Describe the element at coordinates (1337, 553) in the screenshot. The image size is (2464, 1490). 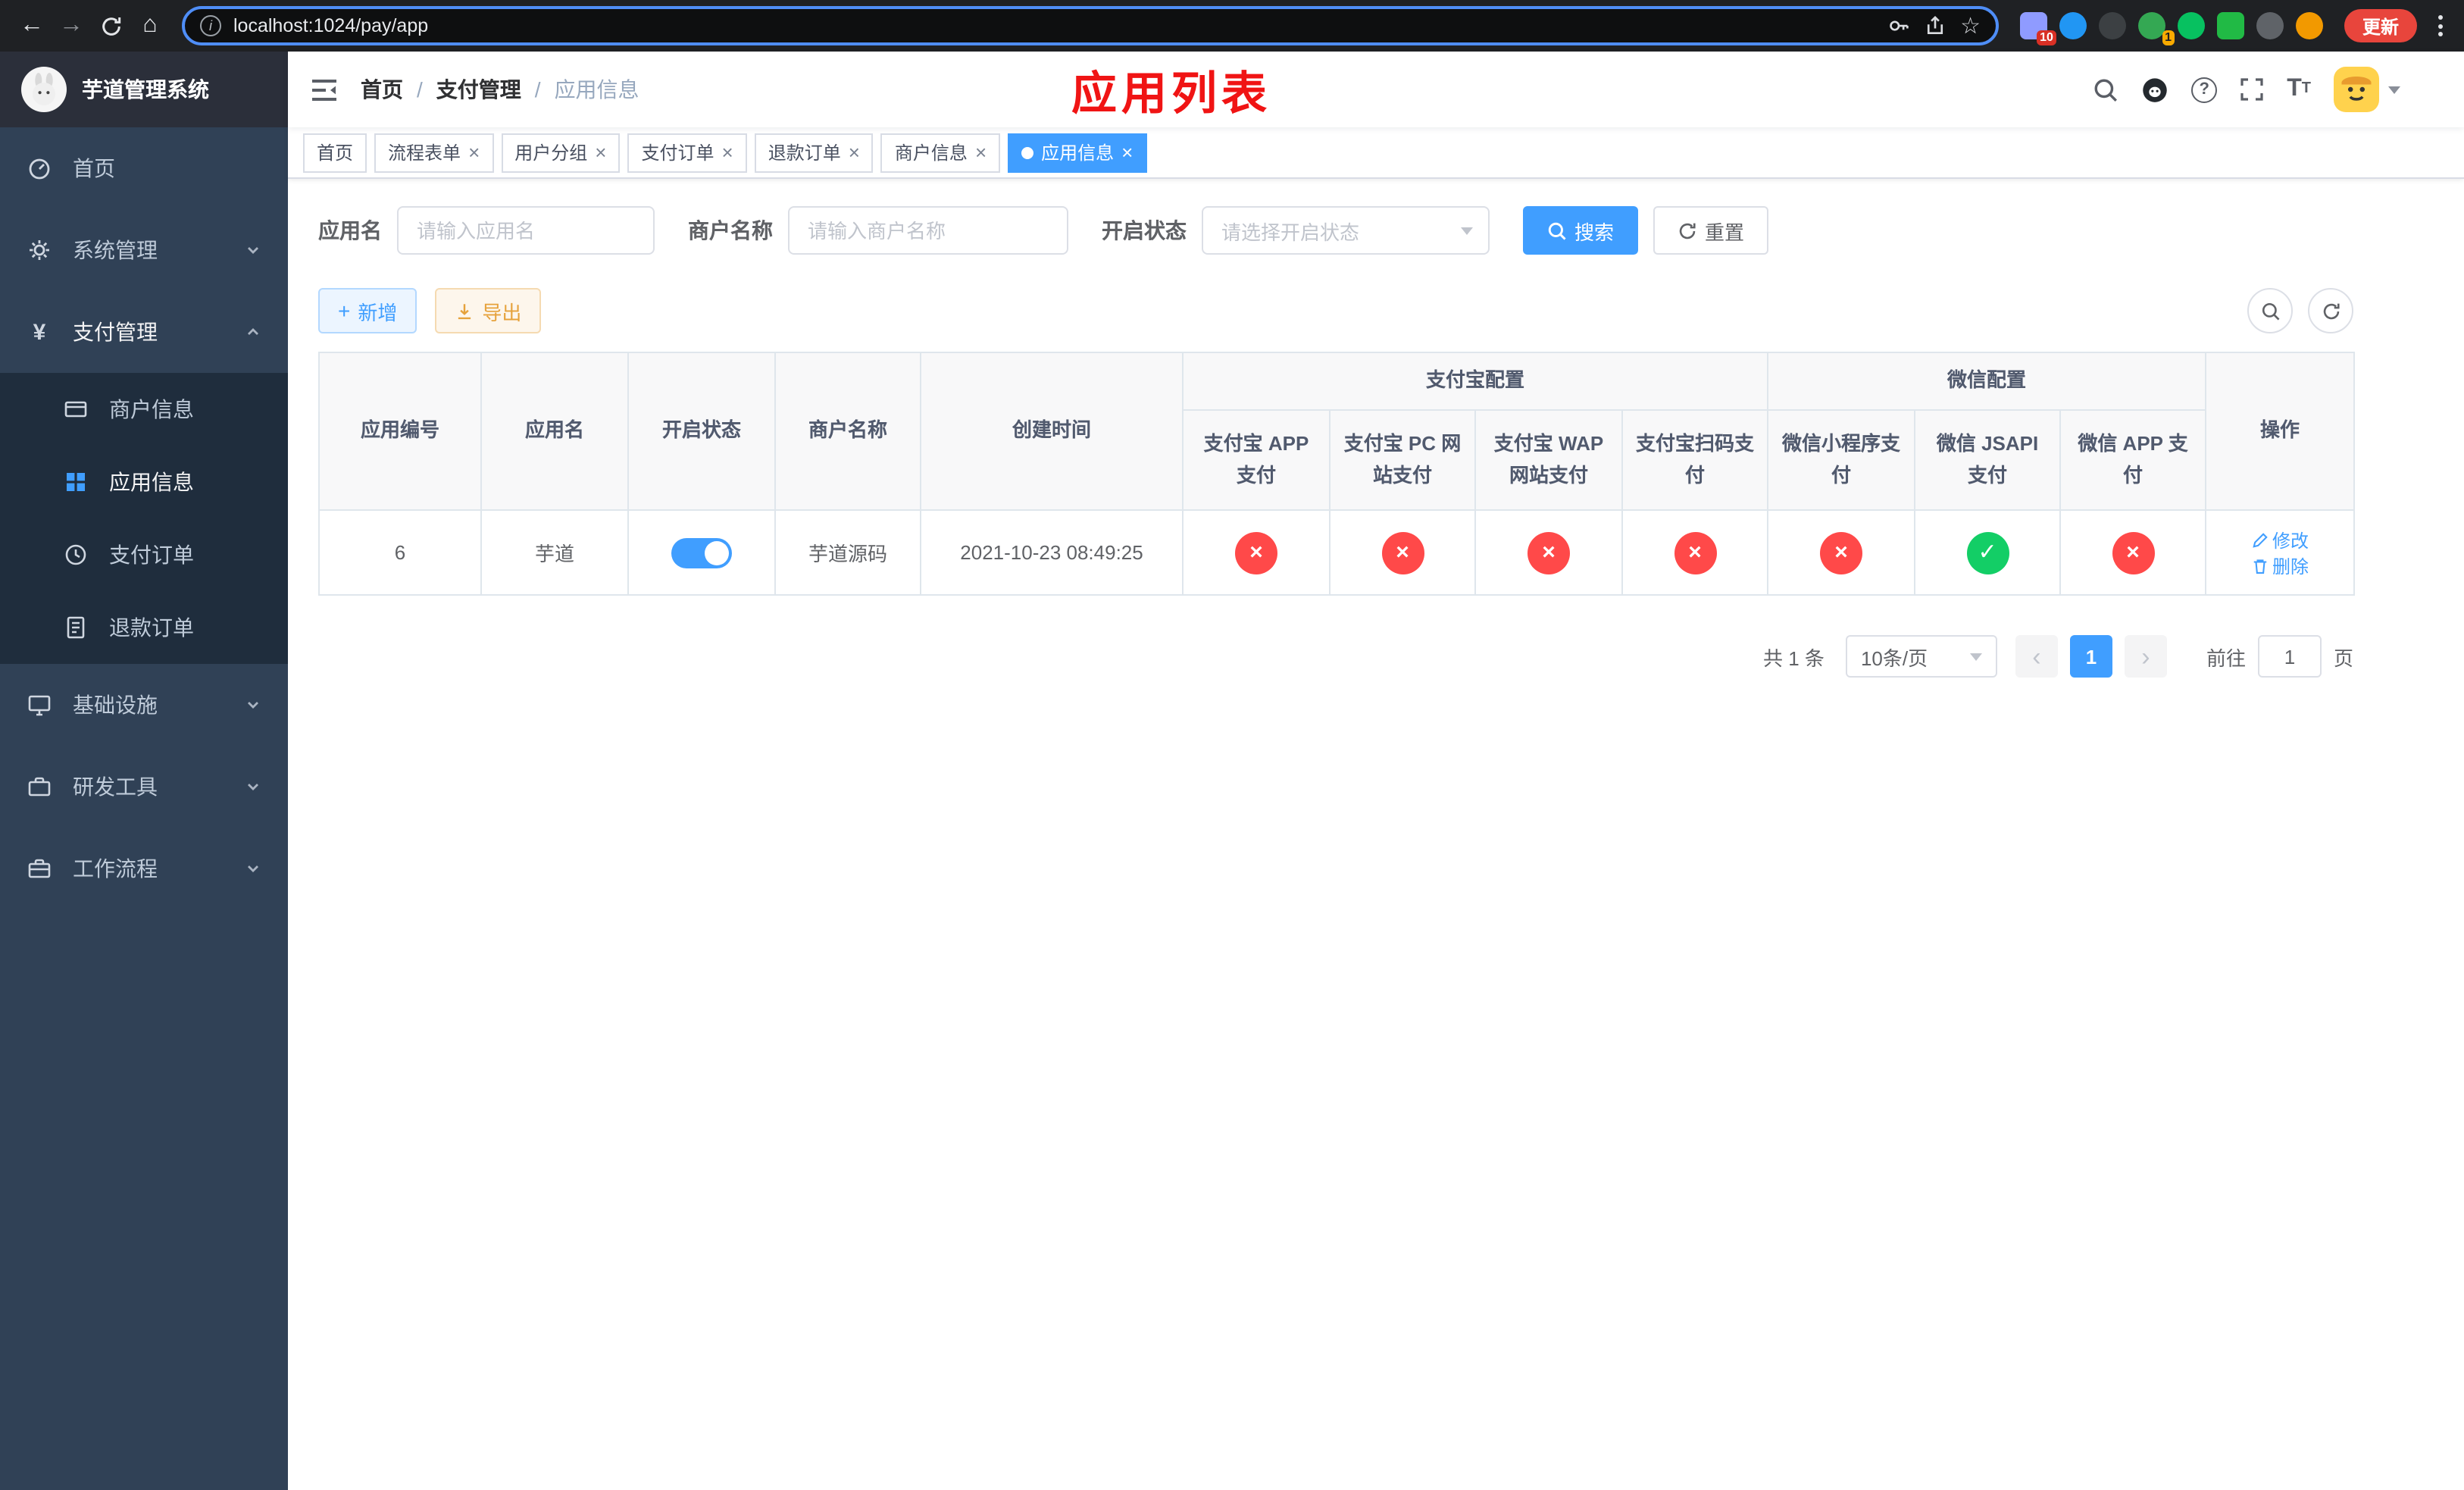
I see `table-row: 6 芋道 芋道源码 2021-10-23 08:49:25 × × × × ×` at that location.